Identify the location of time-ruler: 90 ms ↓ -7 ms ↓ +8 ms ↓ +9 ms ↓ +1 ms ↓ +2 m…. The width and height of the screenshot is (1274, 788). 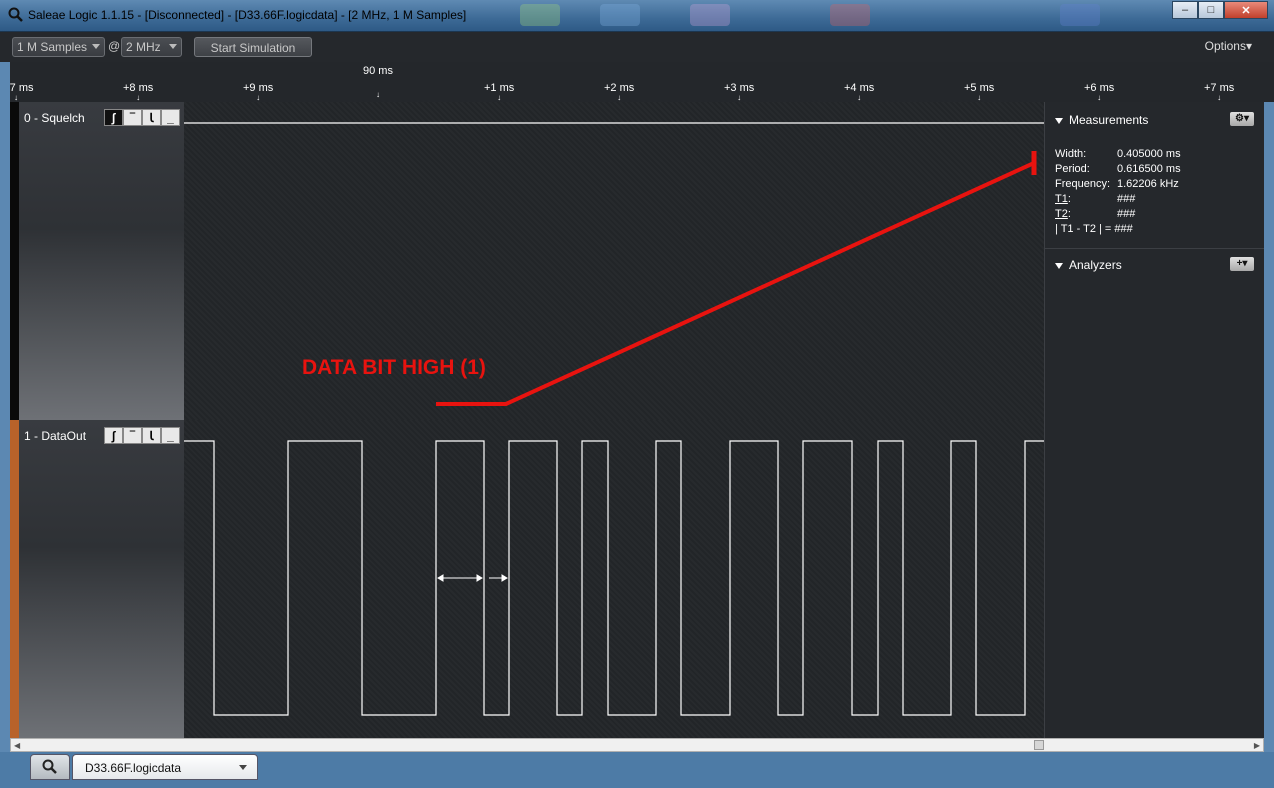
(637, 82).